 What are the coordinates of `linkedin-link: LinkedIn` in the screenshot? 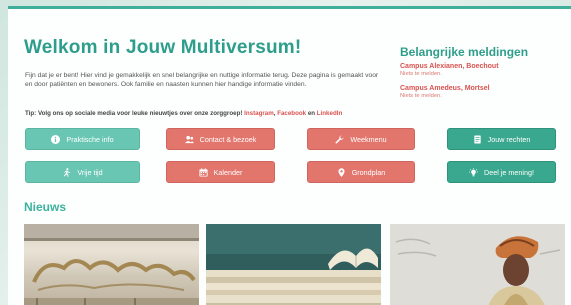 It's located at (329, 113).